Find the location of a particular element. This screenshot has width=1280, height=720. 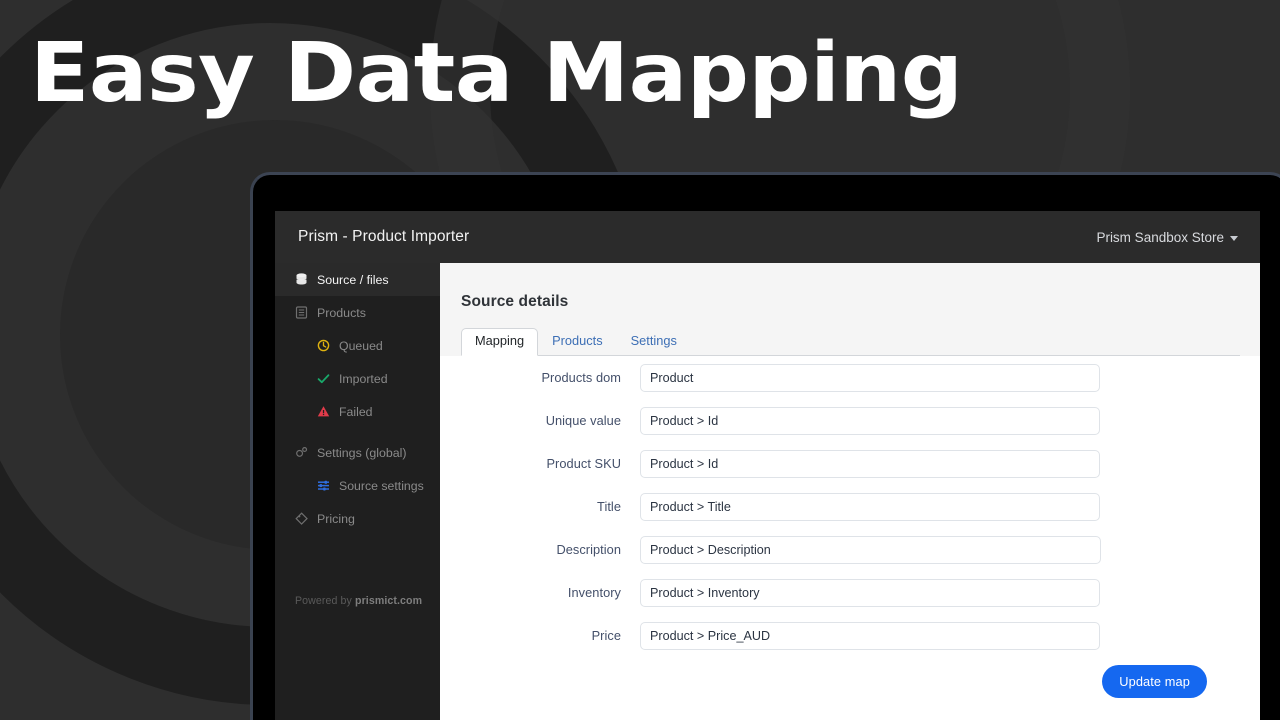

field-input-products-dom: Product is located at coordinates (870, 377).